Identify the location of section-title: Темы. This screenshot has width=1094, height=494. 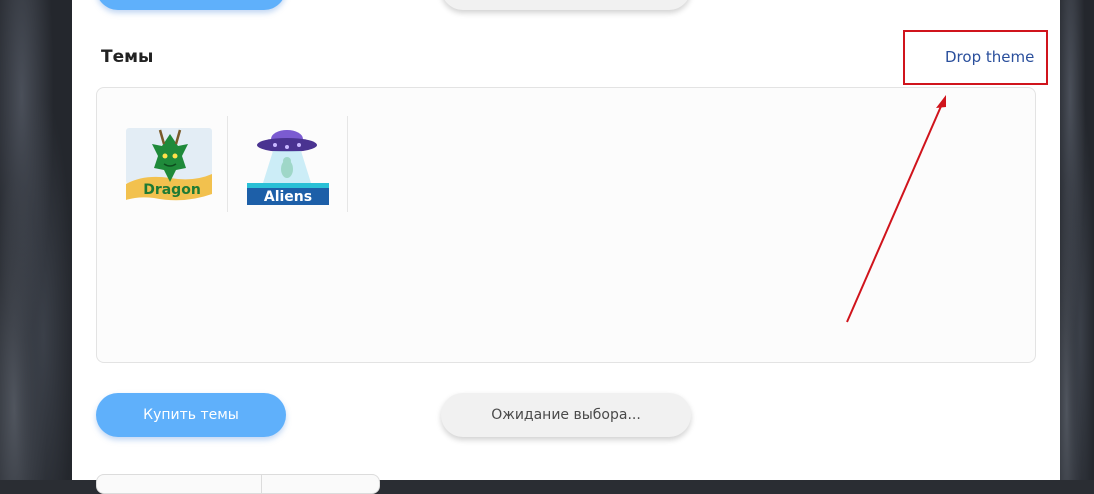
(127, 57).